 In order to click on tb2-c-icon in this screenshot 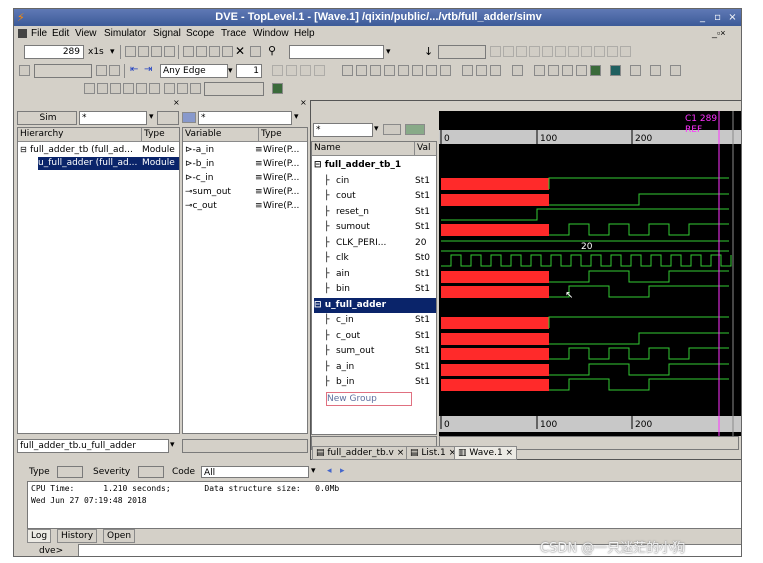, I will do `click(305, 70)`.